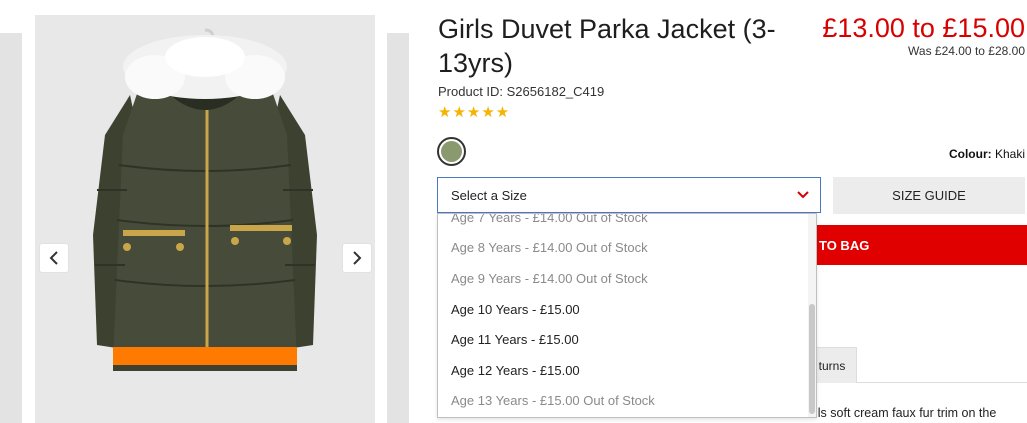 This screenshot has height=423, width=1027. Describe the element at coordinates (623, 370) in the screenshot. I see `size-option: Age 12 Years - £15.00` at that location.